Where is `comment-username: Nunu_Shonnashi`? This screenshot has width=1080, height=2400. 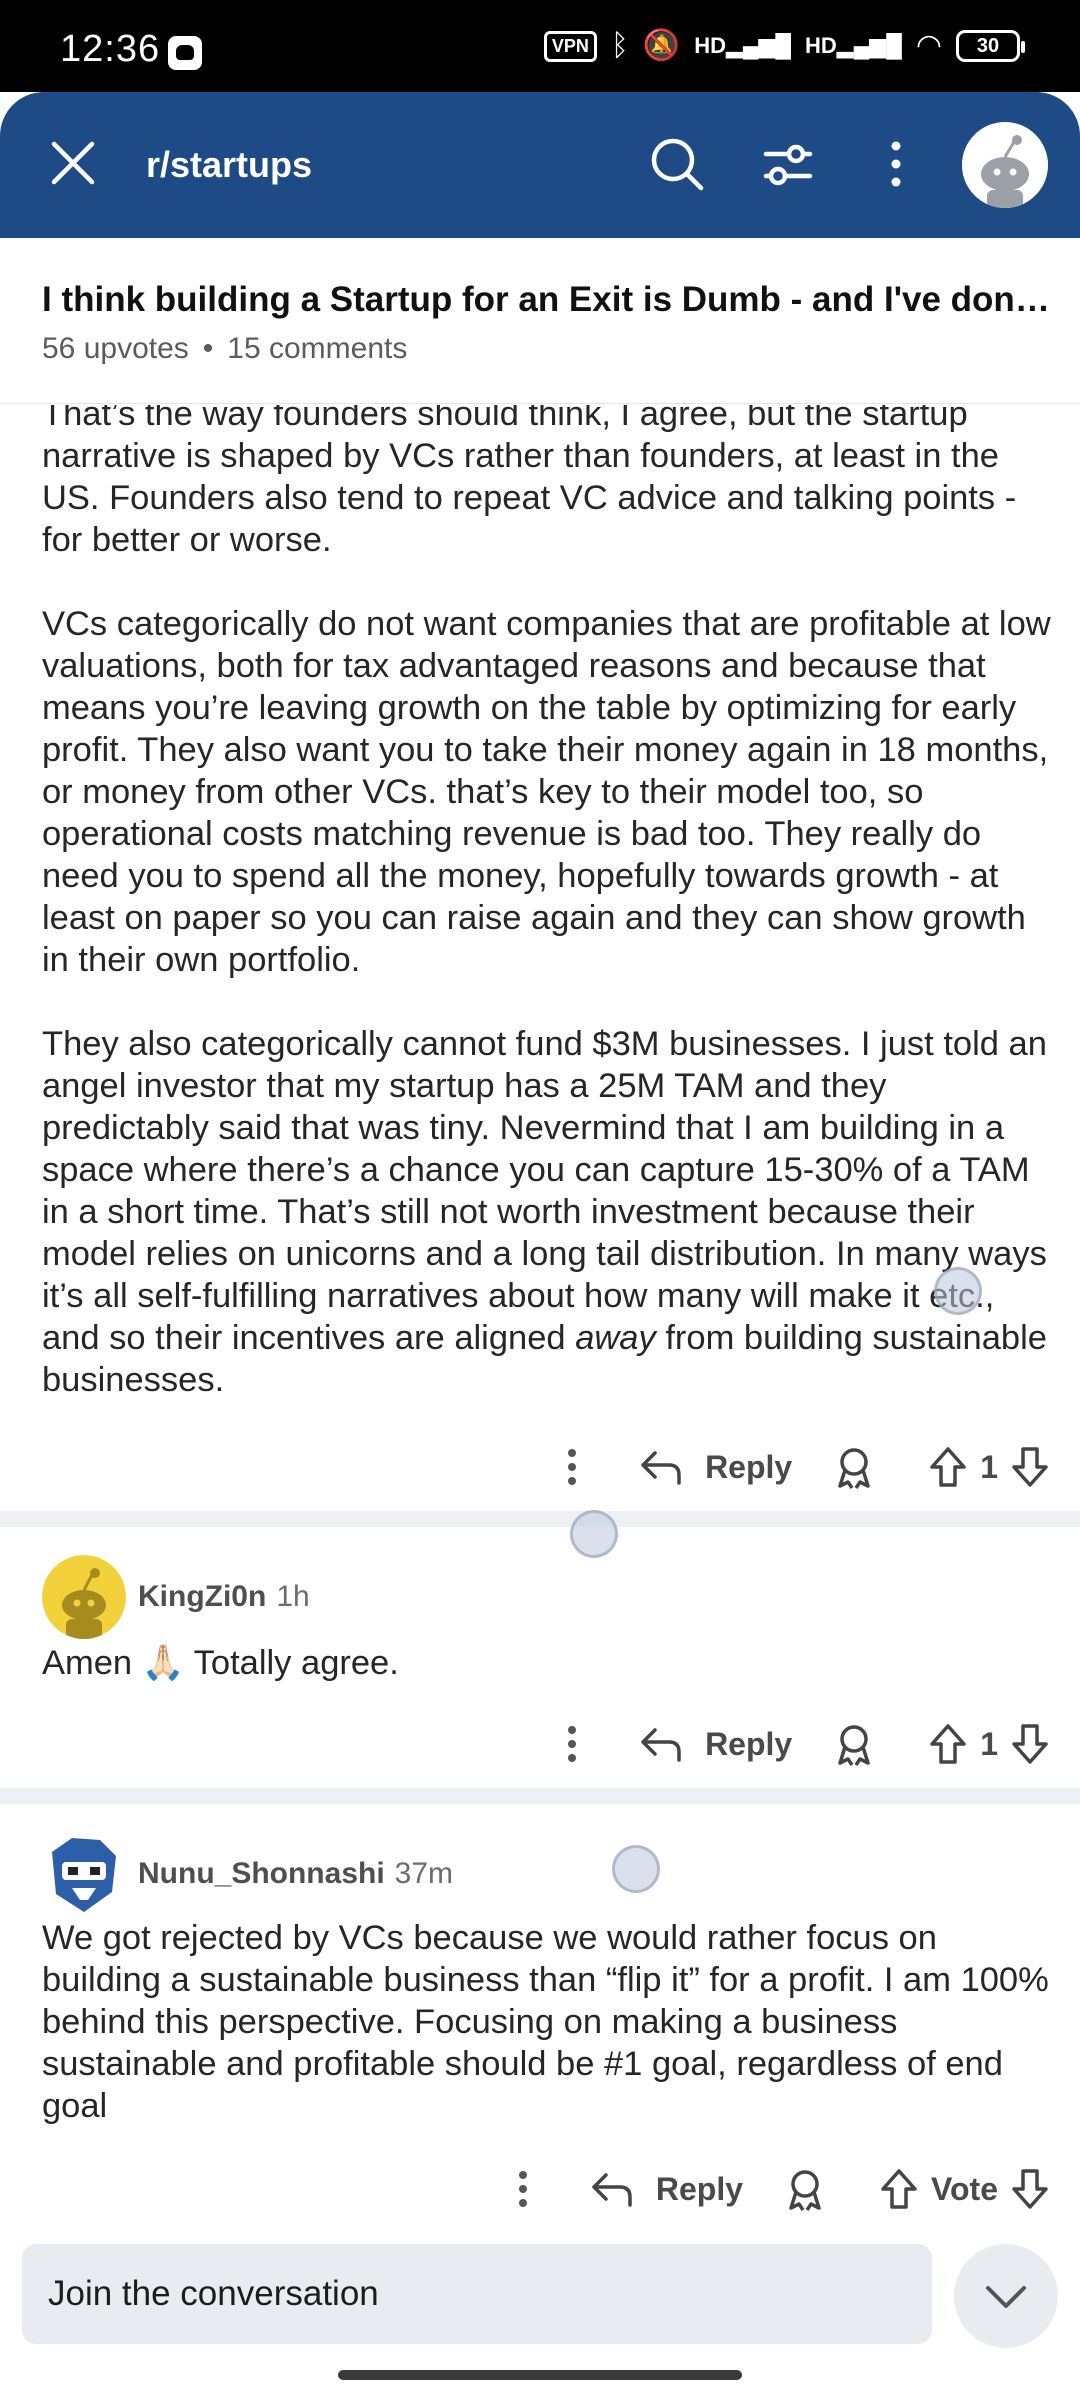
comment-username: Nunu_Shonnashi is located at coordinates (261, 1874).